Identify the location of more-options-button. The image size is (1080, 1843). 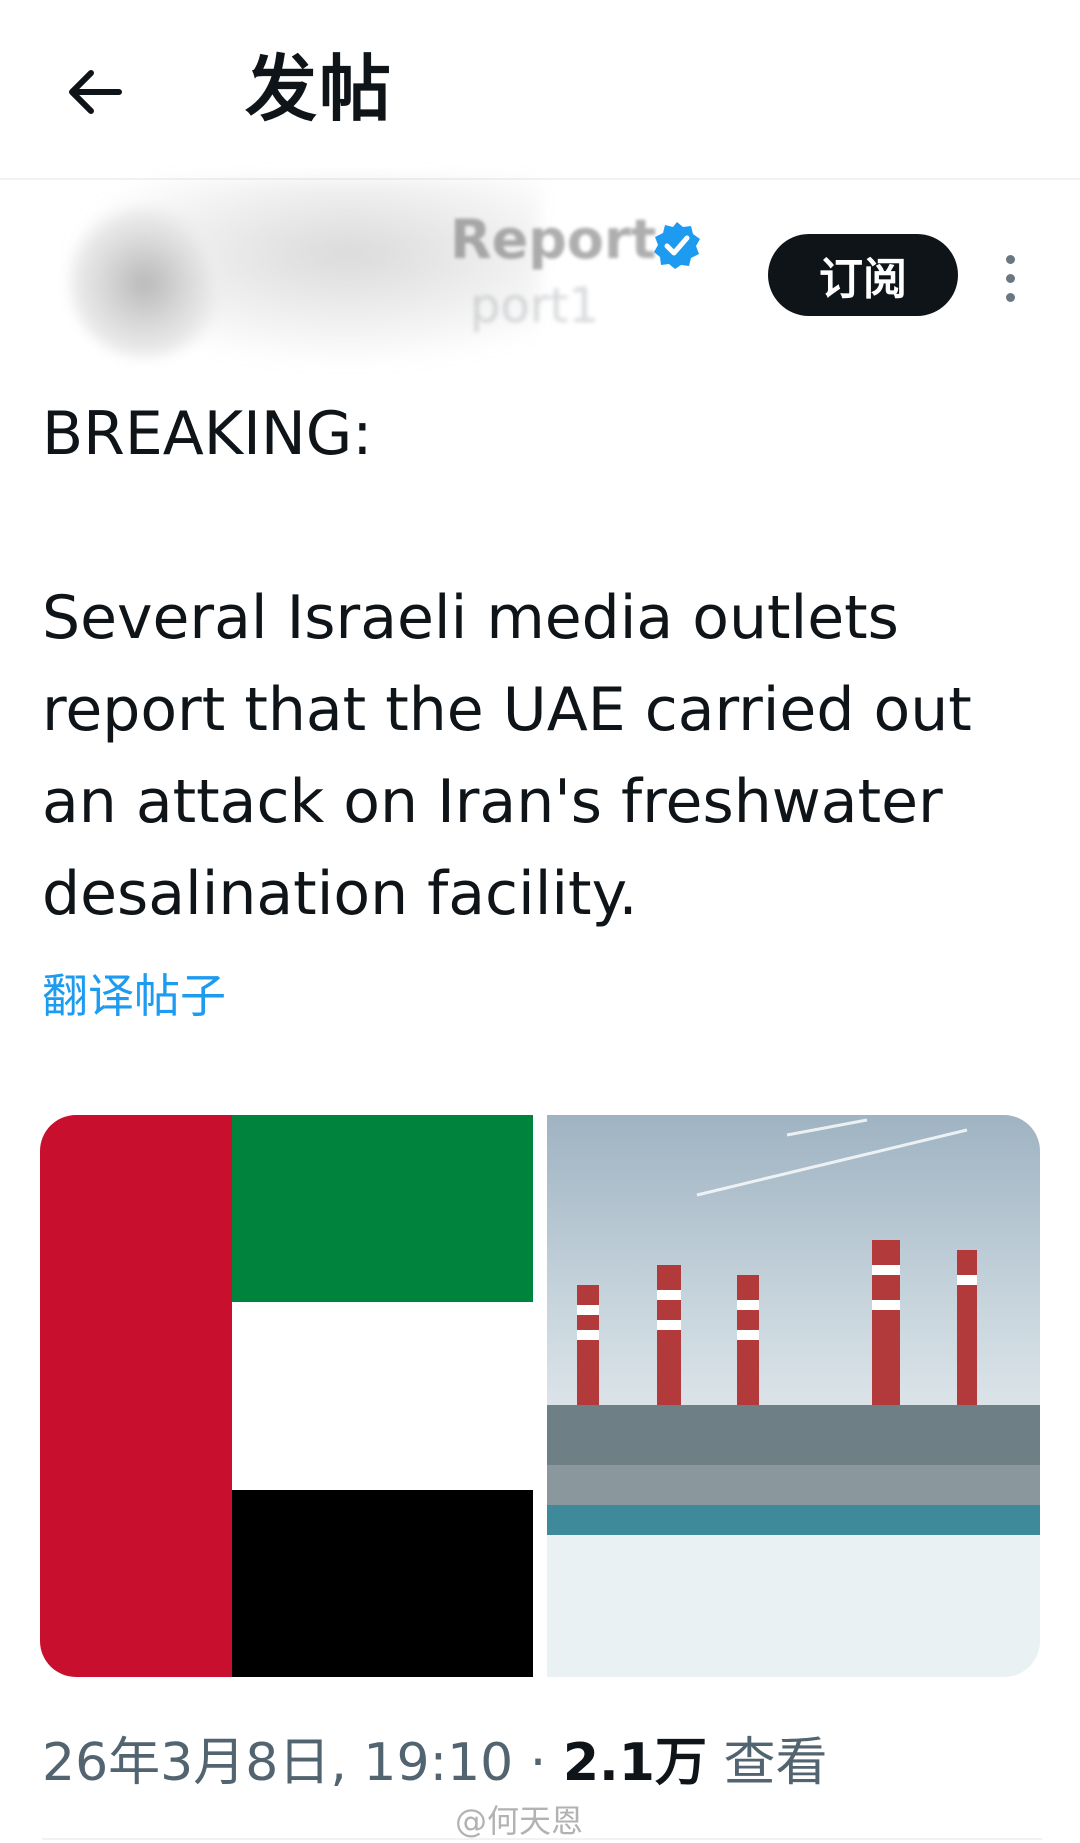
(1010, 278).